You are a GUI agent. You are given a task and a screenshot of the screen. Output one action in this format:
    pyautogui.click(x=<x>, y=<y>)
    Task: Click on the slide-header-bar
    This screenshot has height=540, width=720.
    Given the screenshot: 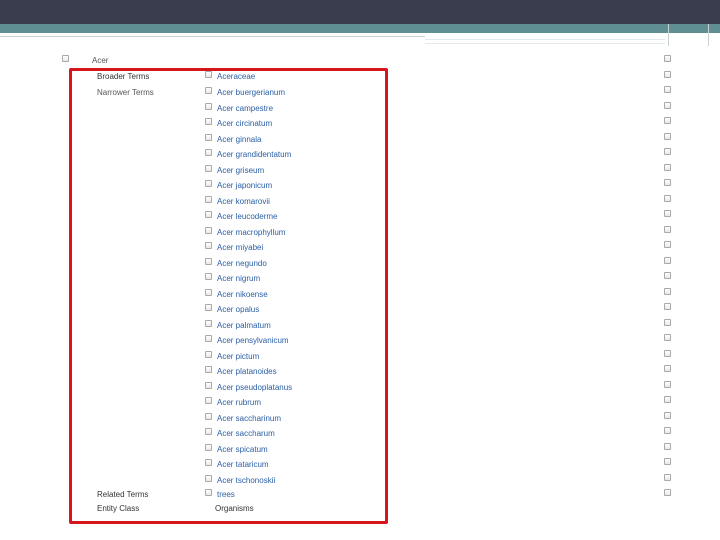 What is the action you would take?
    pyautogui.click(x=360, y=12)
    